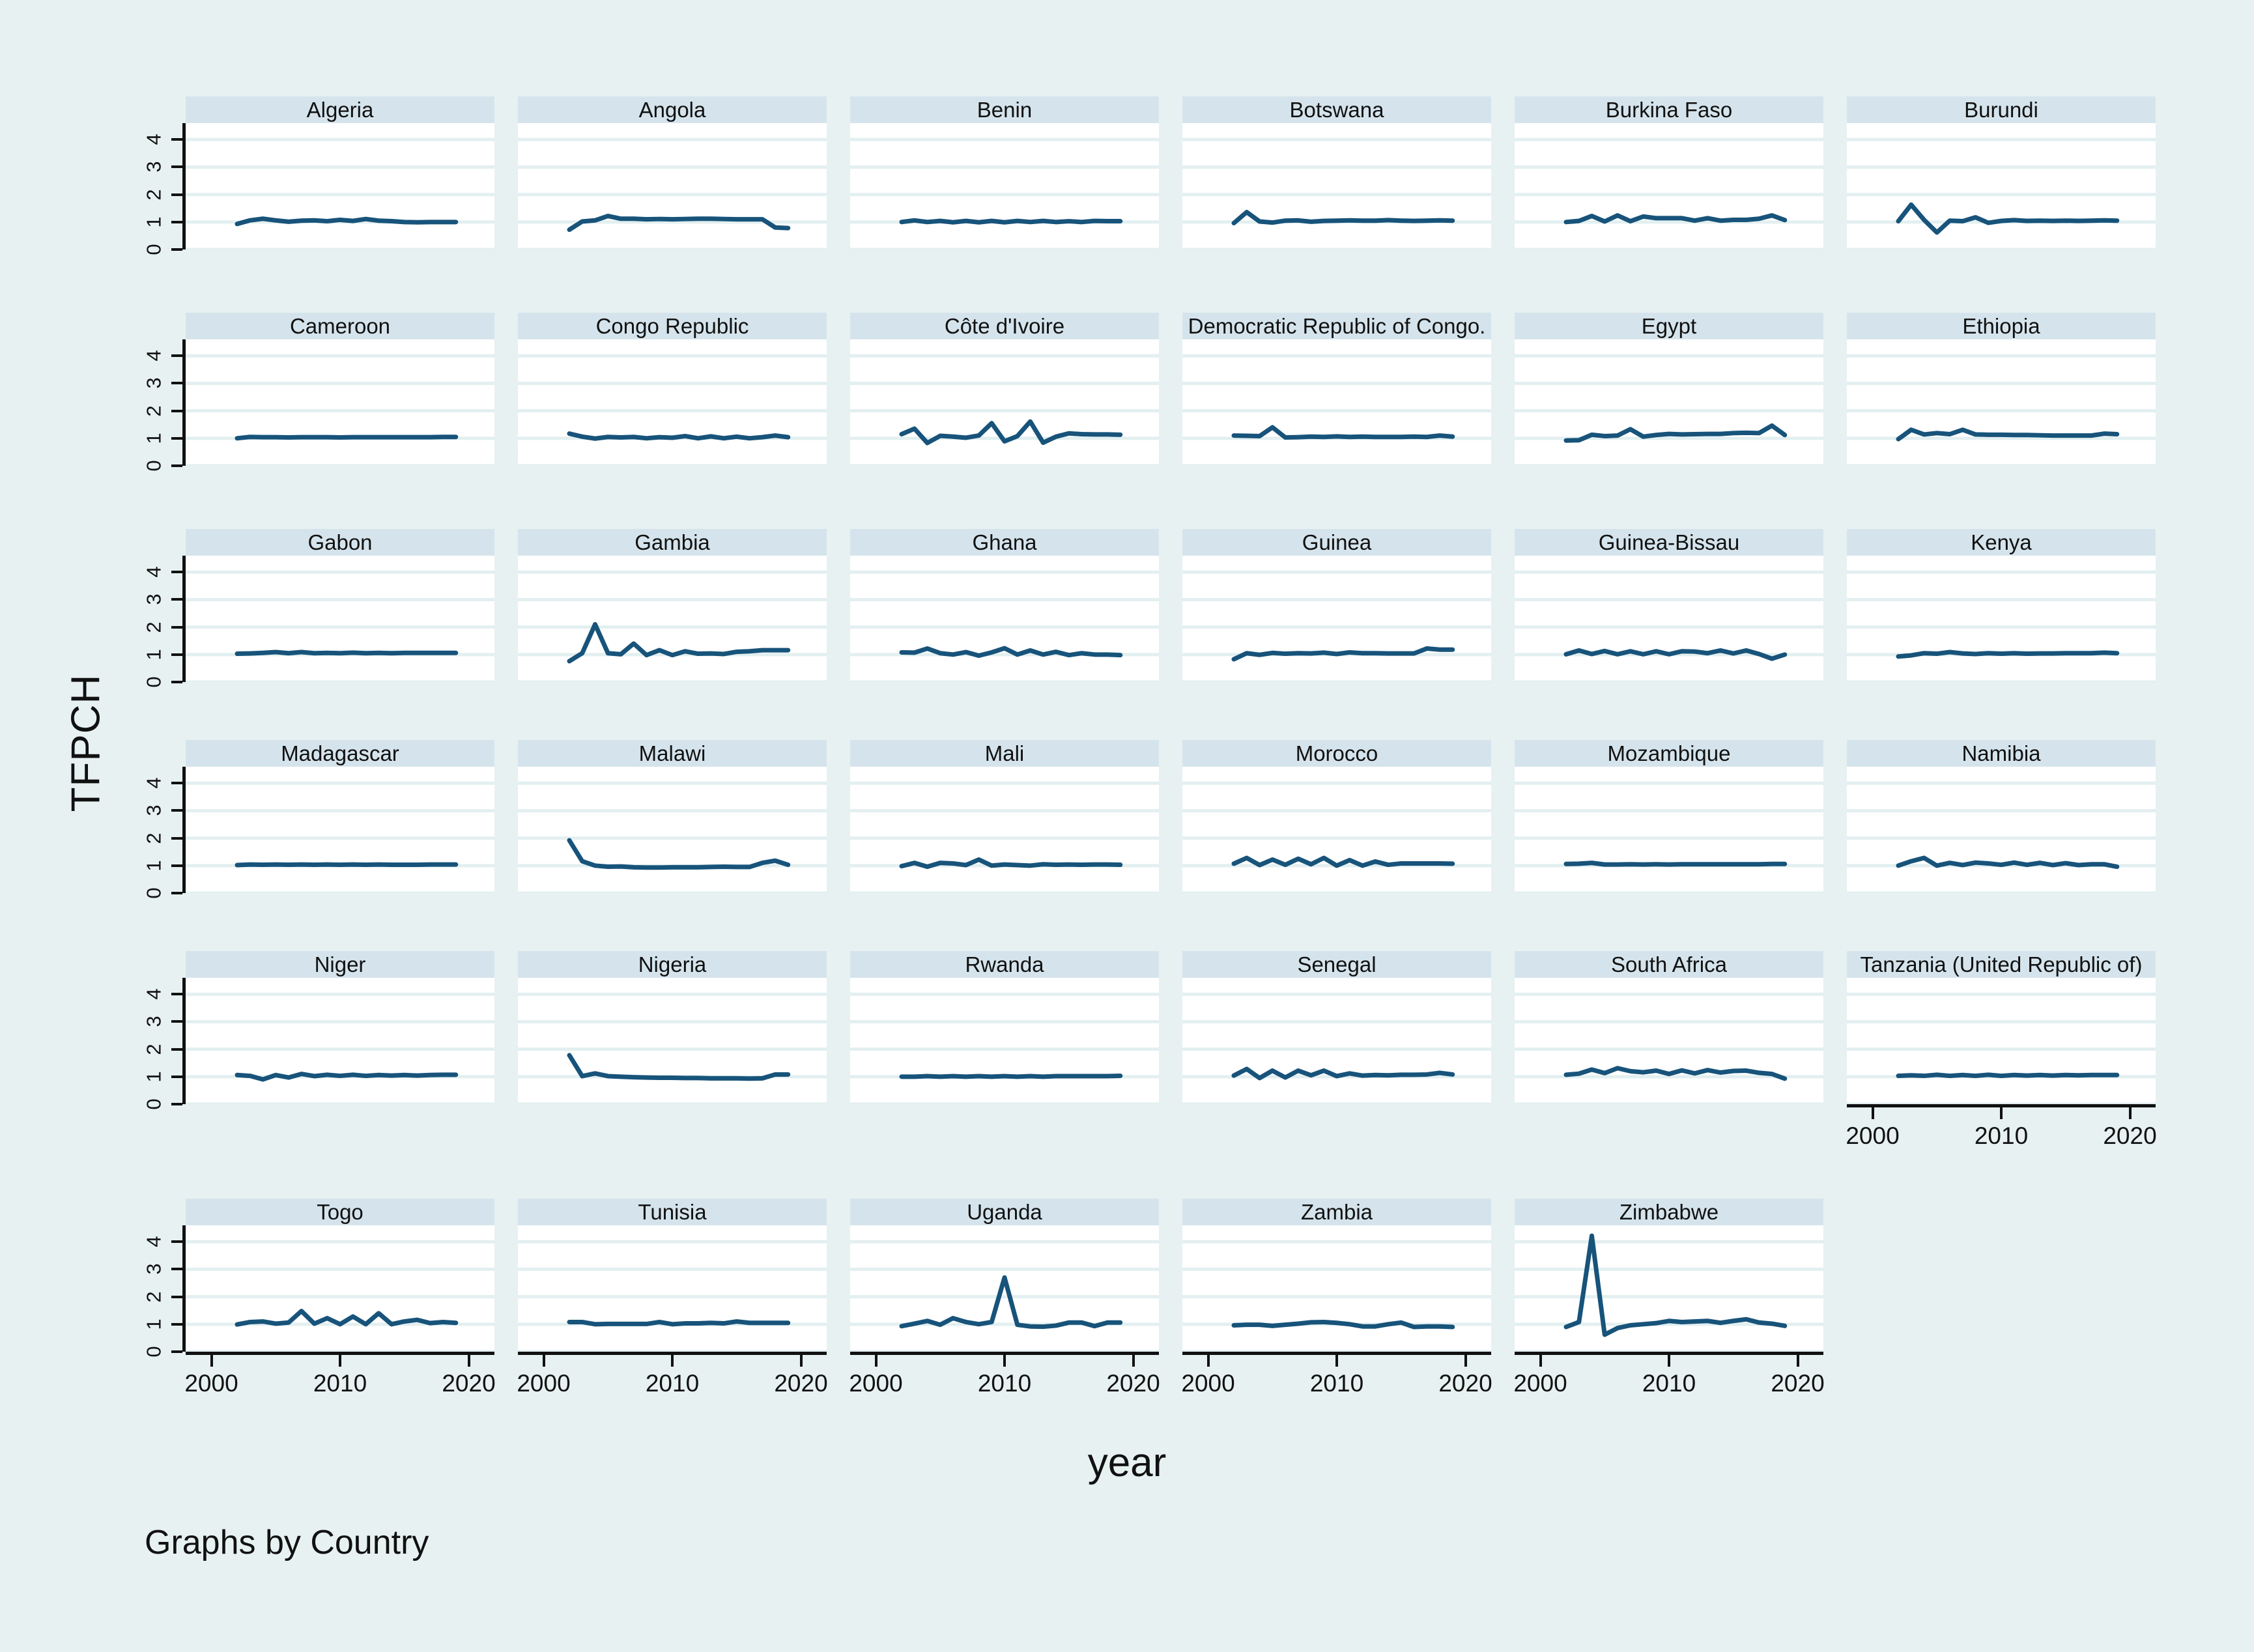 This screenshot has height=1652, width=2254. What do you see at coordinates (340, 1212) in the screenshot?
I see `panel-title: Togo` at bounding box center [340, 1212].